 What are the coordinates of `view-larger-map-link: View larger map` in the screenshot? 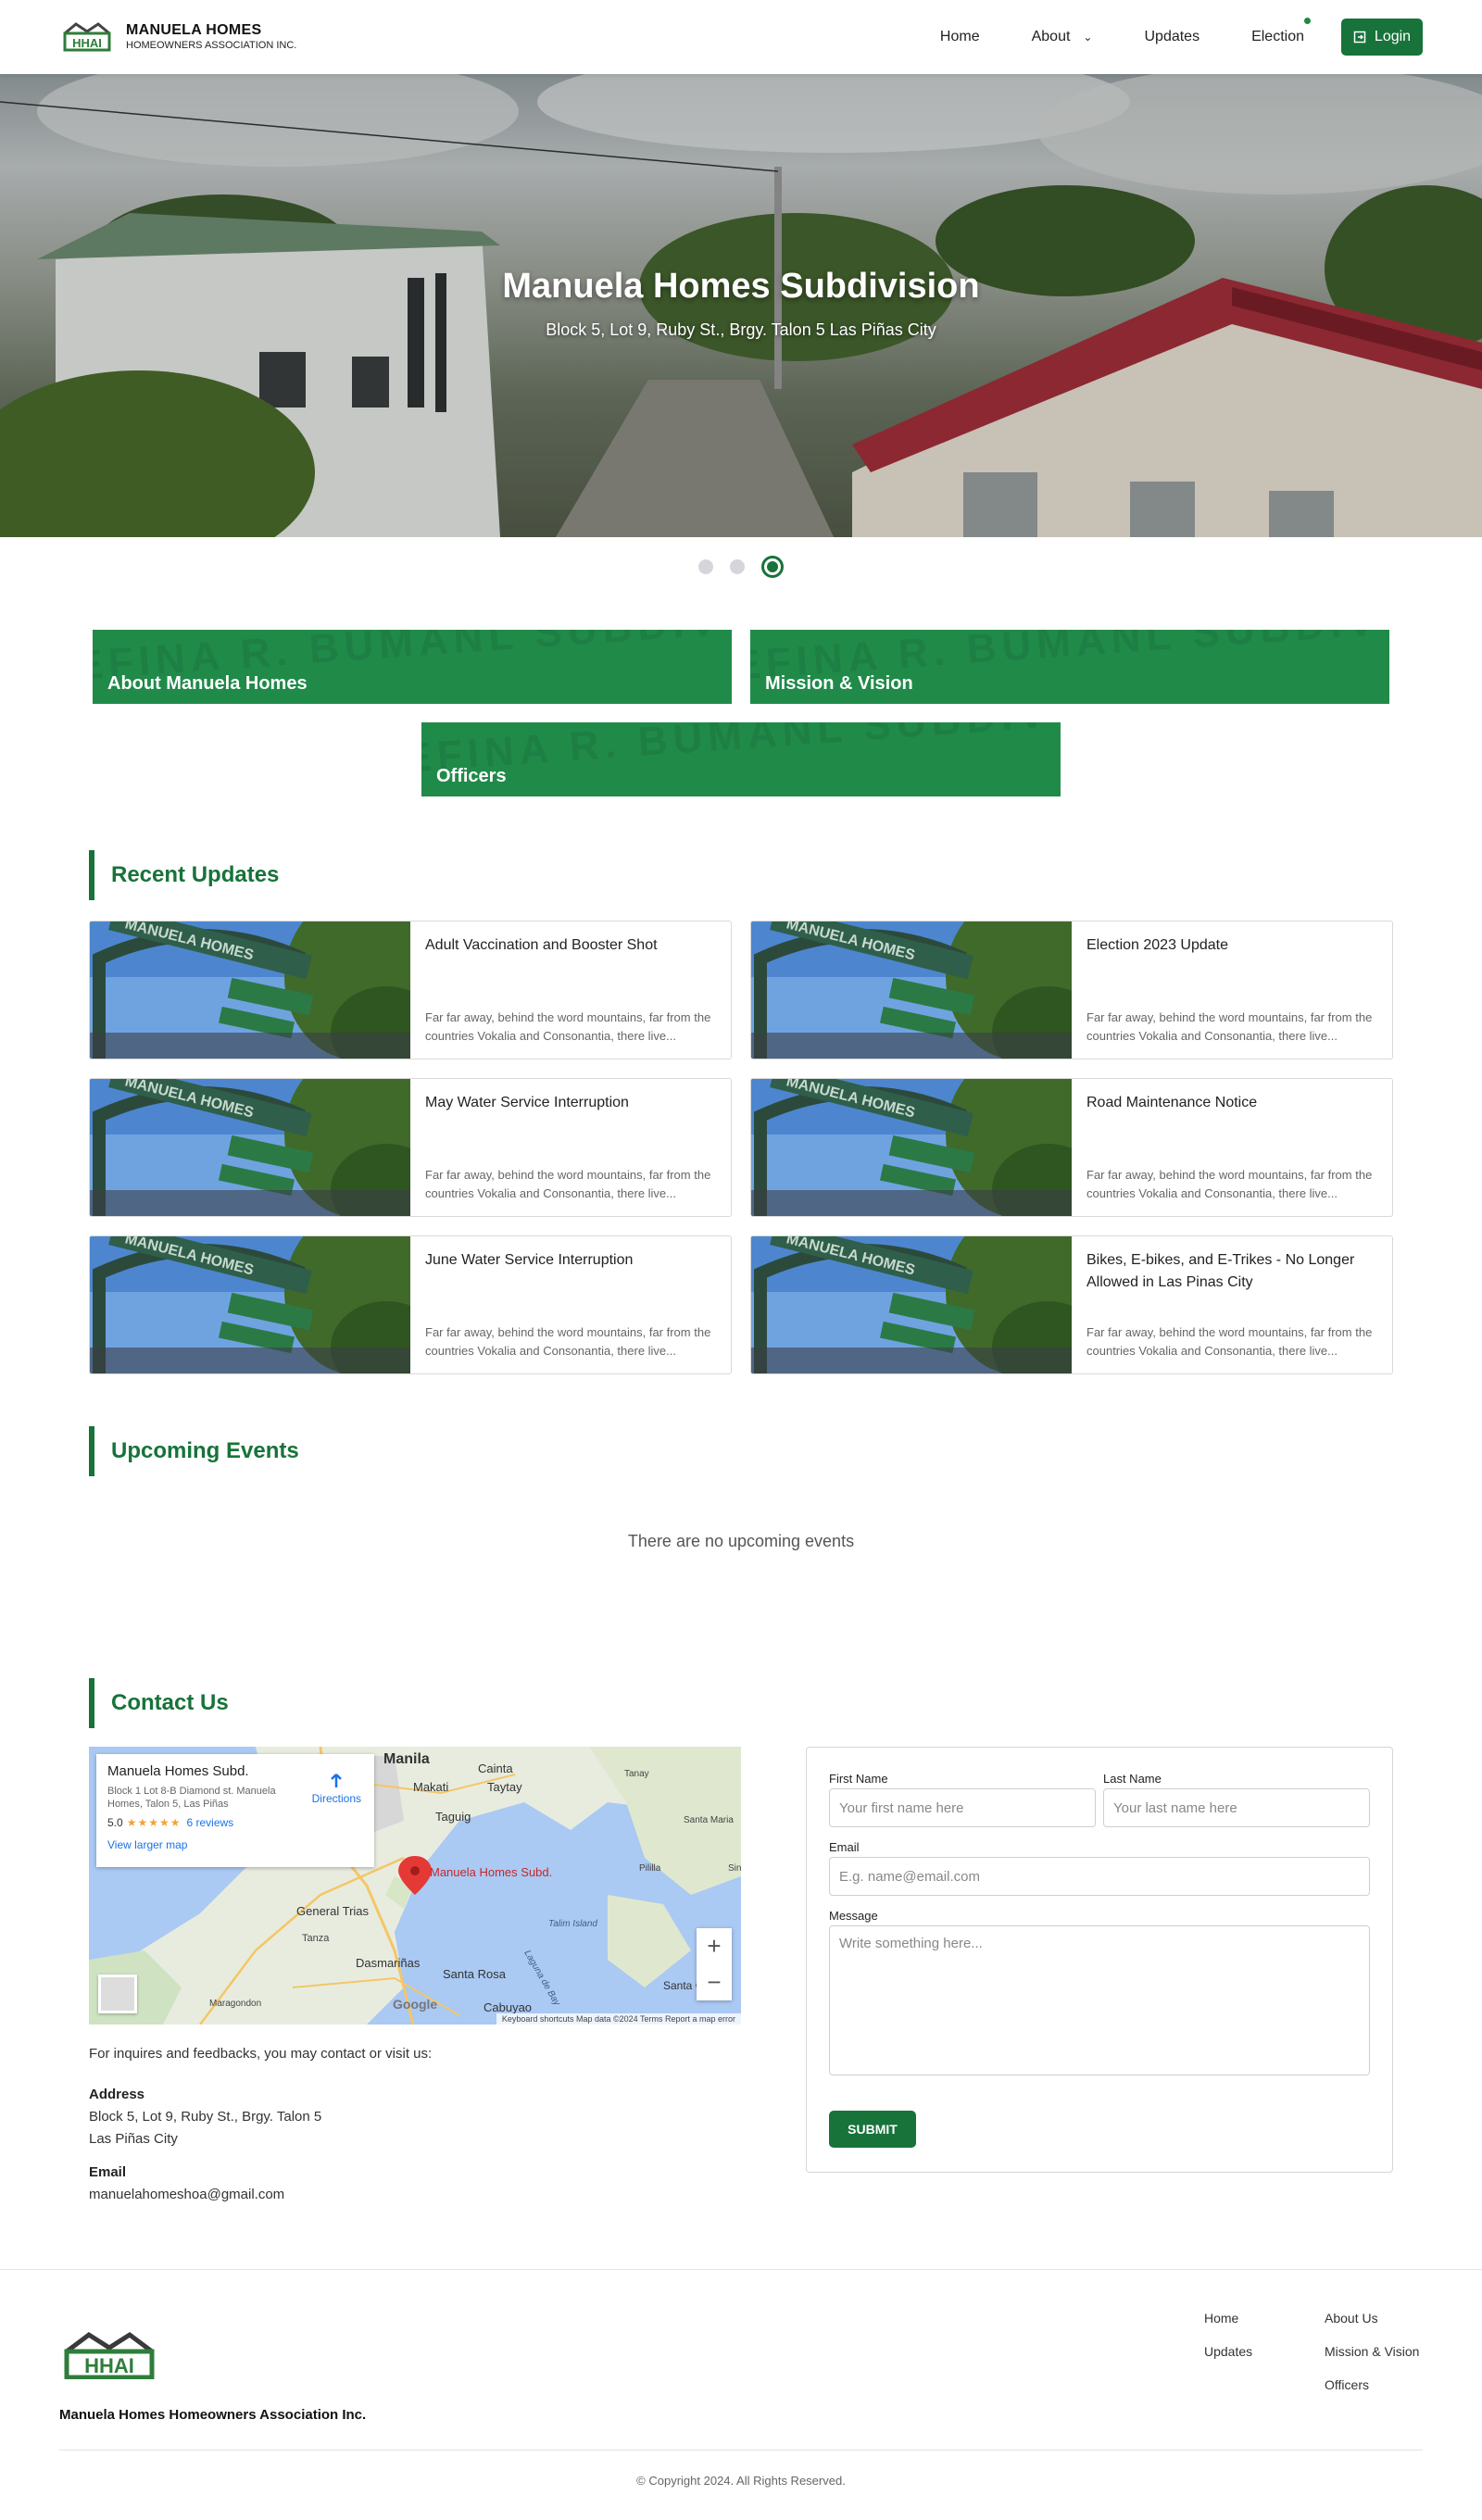 It's located at (235, 1844).